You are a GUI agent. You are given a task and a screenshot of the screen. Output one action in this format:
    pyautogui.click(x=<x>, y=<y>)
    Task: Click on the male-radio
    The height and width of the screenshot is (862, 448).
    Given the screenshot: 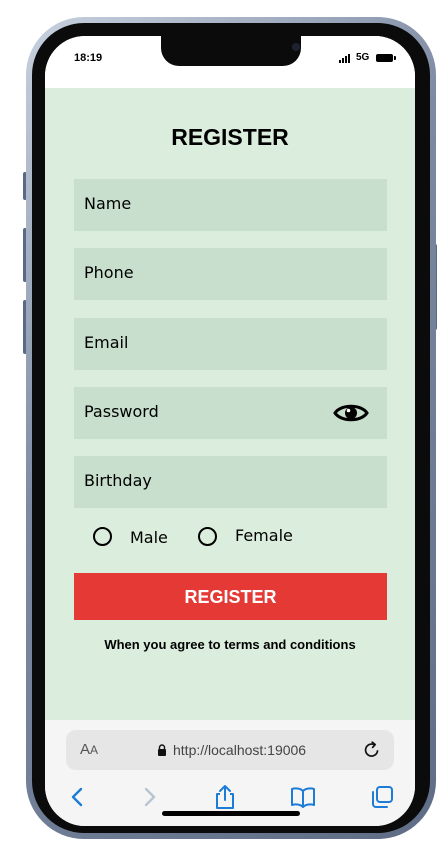 What is the action you would take?
    pyautogui.click(x=102, y=536)
    